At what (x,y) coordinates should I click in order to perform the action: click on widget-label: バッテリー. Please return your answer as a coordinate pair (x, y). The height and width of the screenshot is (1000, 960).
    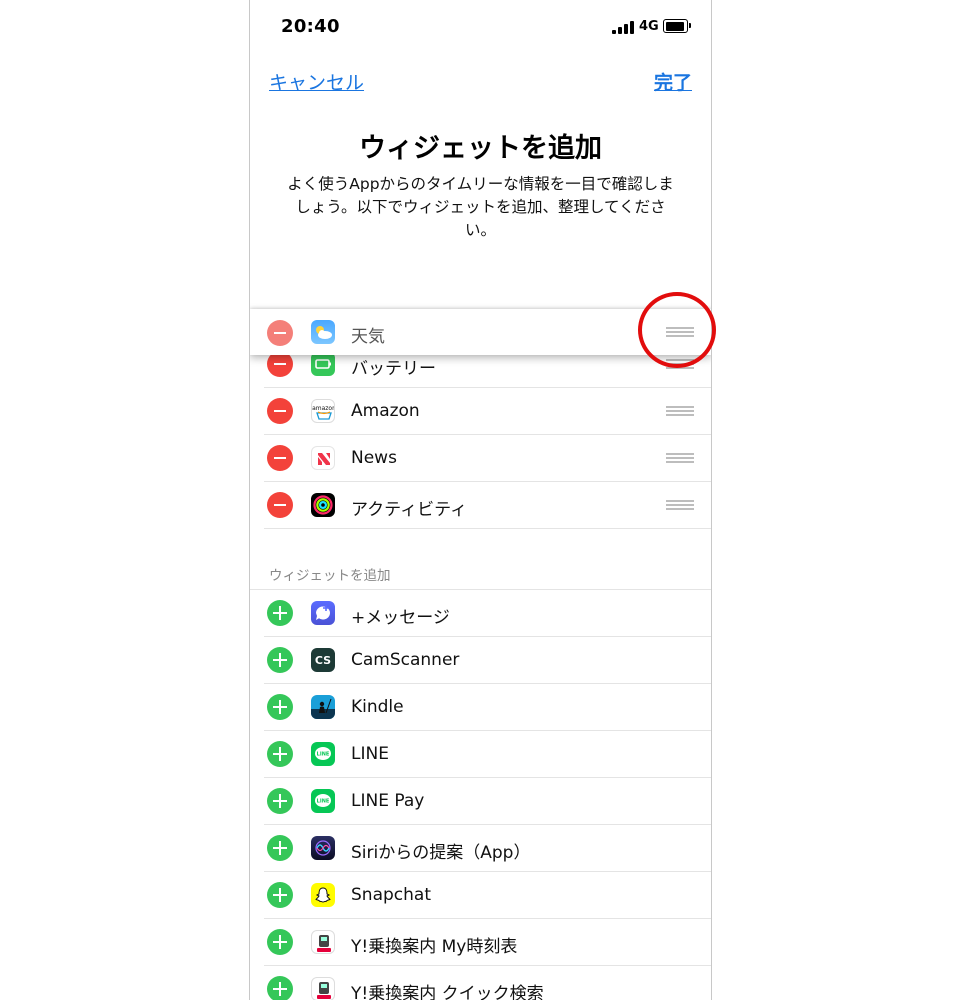
    Looking at the image, I should click on (393, 369).